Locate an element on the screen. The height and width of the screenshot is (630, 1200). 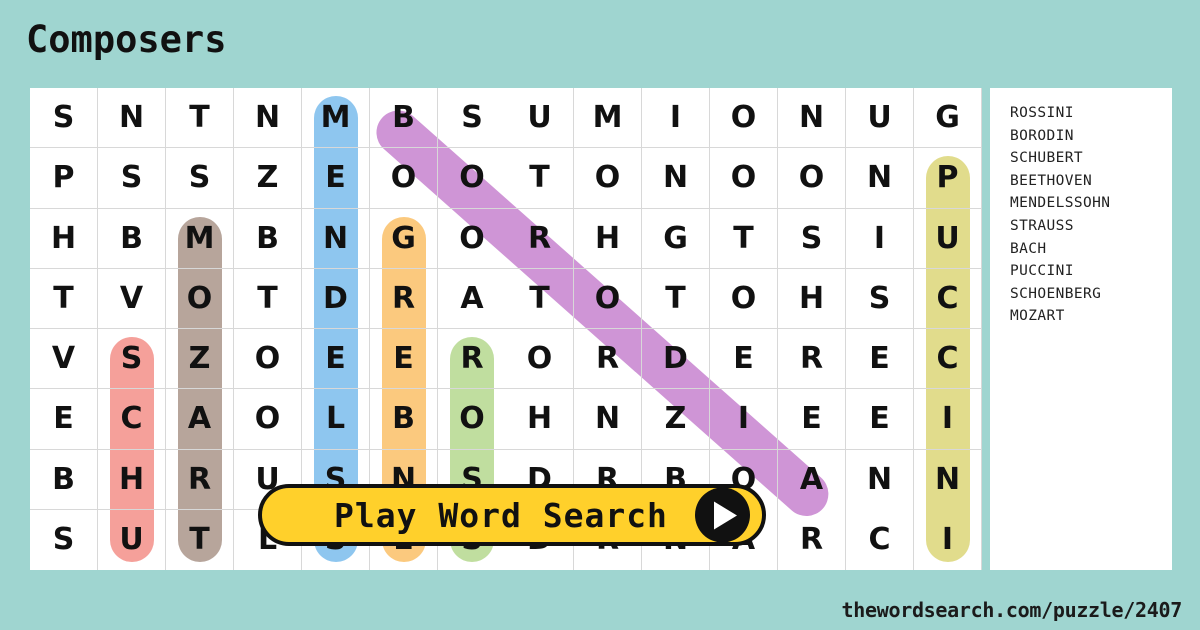
grid-cell: L is located at coordinates (336, 419).